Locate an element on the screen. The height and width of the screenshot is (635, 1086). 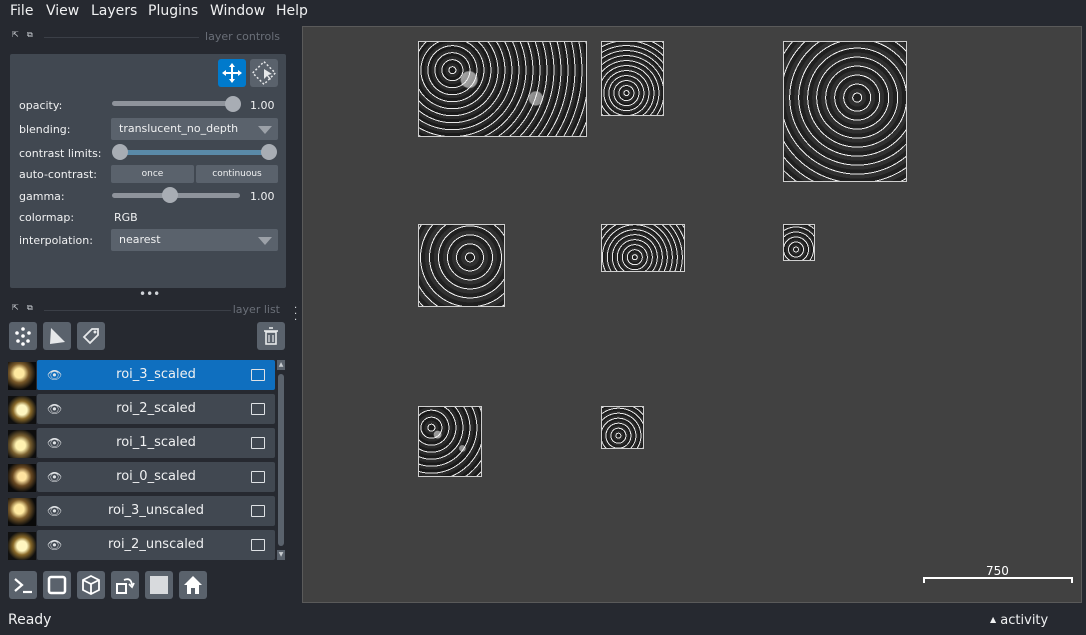
opacity-label: opacity: is located at coordinates (41, 105).